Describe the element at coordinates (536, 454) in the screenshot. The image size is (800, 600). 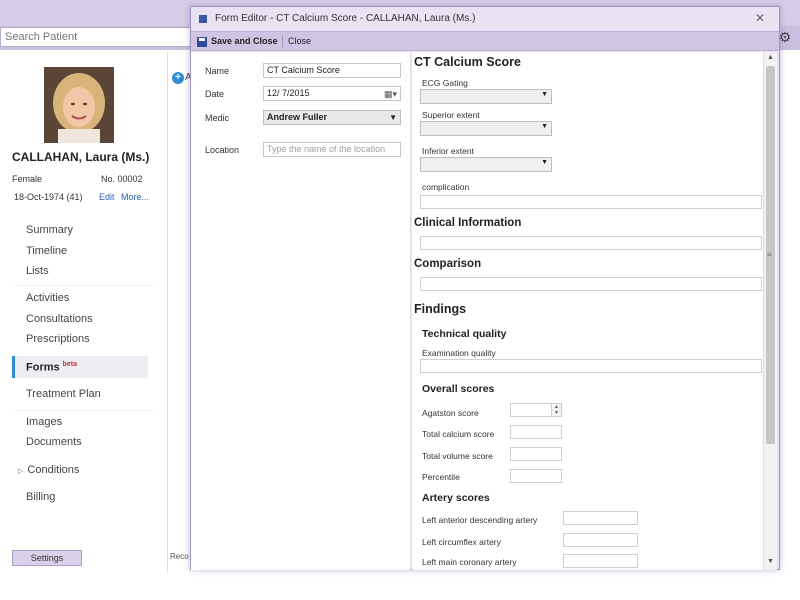
I see `total-volume-score-input` at that location.